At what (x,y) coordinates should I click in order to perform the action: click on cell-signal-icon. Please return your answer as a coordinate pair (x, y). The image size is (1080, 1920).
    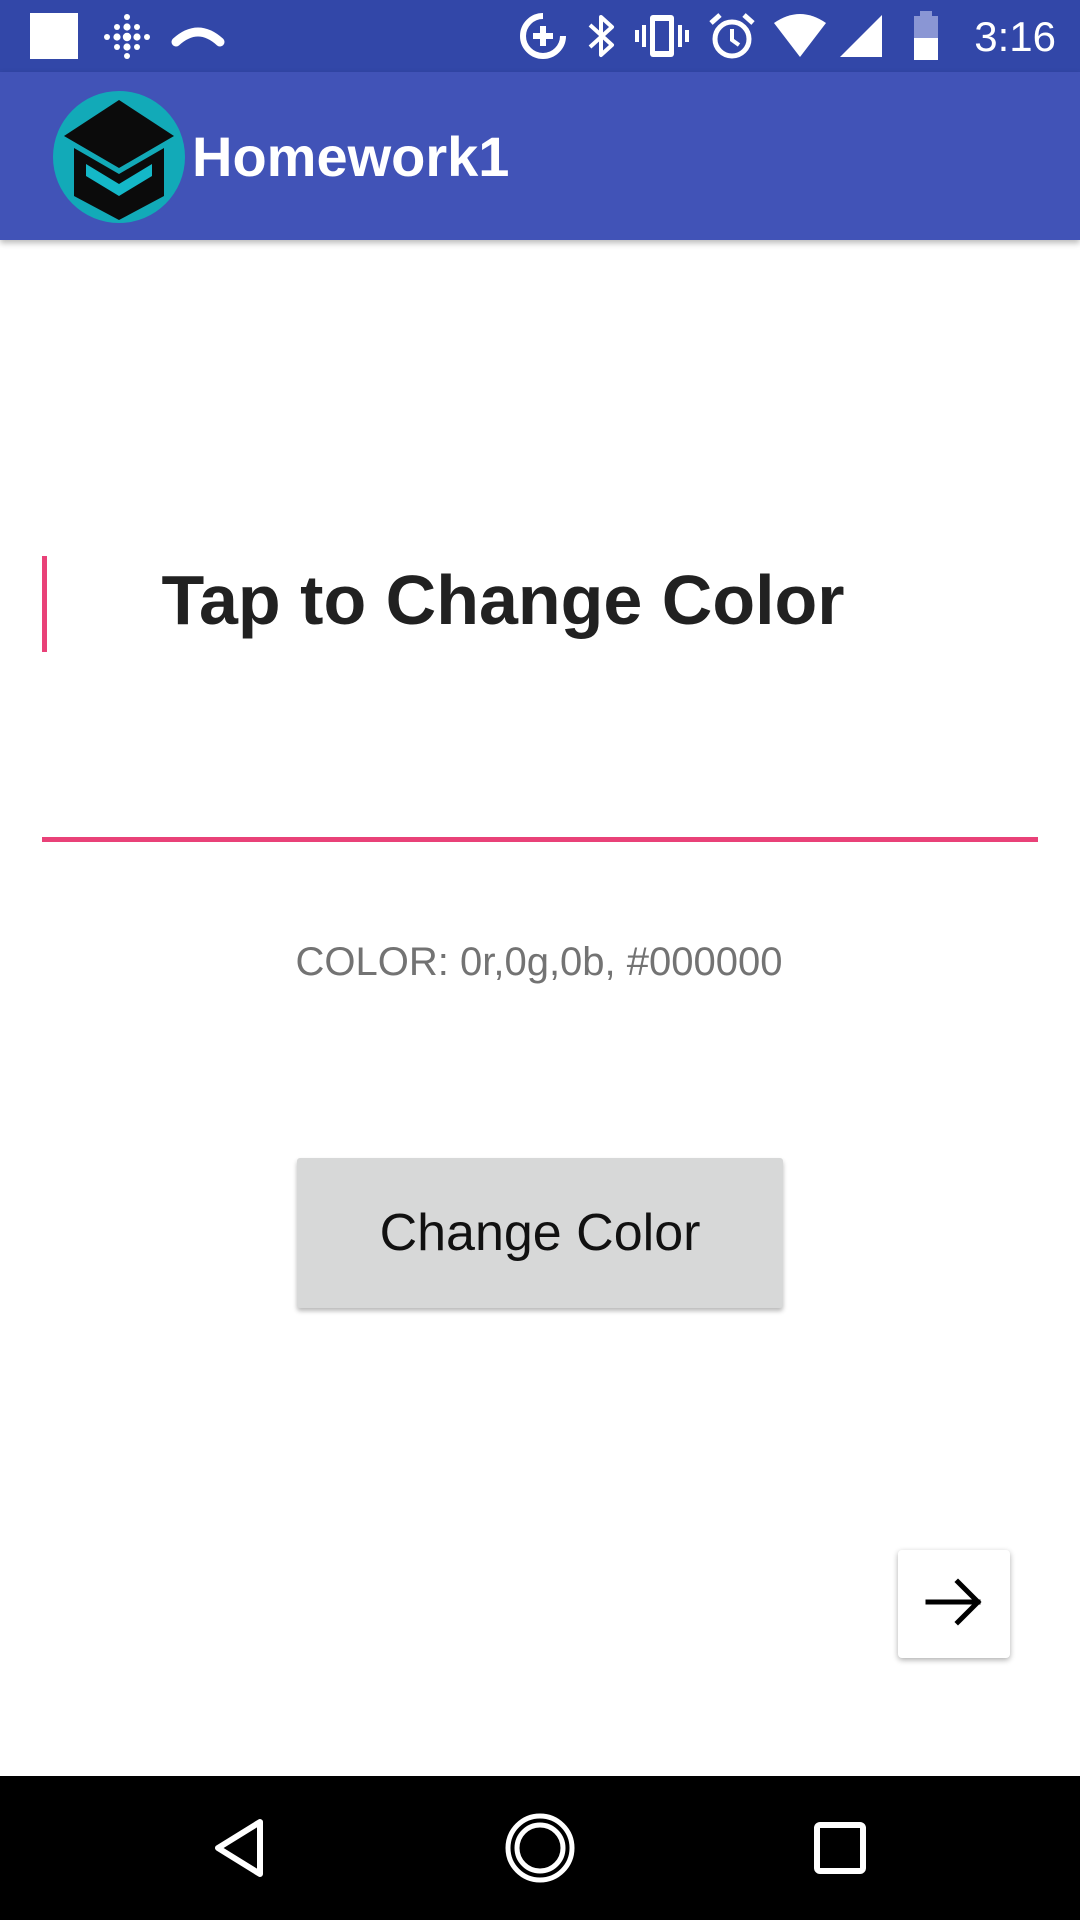
    Looking at the image, I should click on (861, 36).